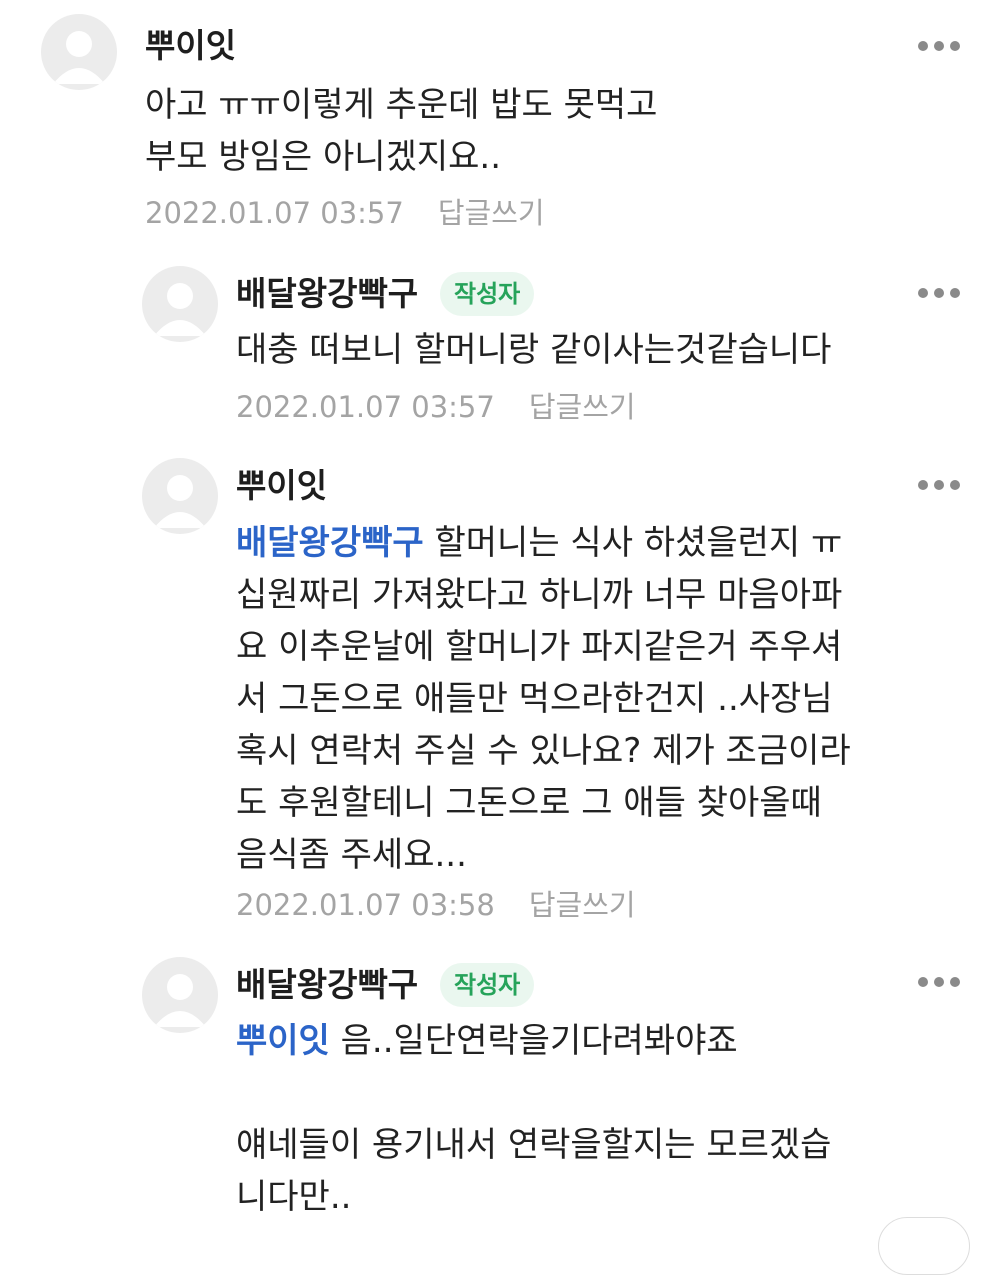  Describe the element at coordinates (283, 1041) in the screenshot. I see `mention-link: 뿌이잇` at that location.